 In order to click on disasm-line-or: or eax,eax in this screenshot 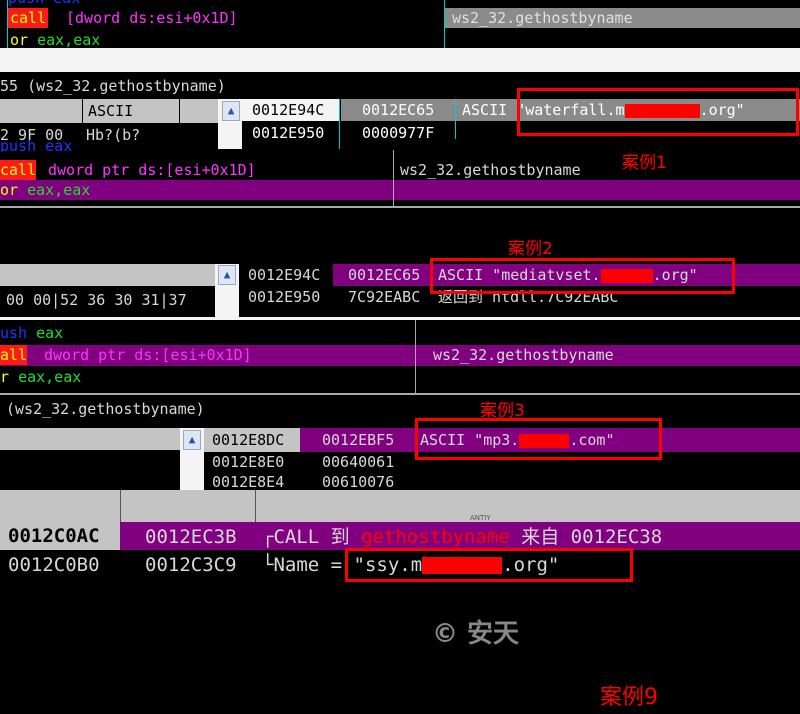, I will do `click(55, 40)`.